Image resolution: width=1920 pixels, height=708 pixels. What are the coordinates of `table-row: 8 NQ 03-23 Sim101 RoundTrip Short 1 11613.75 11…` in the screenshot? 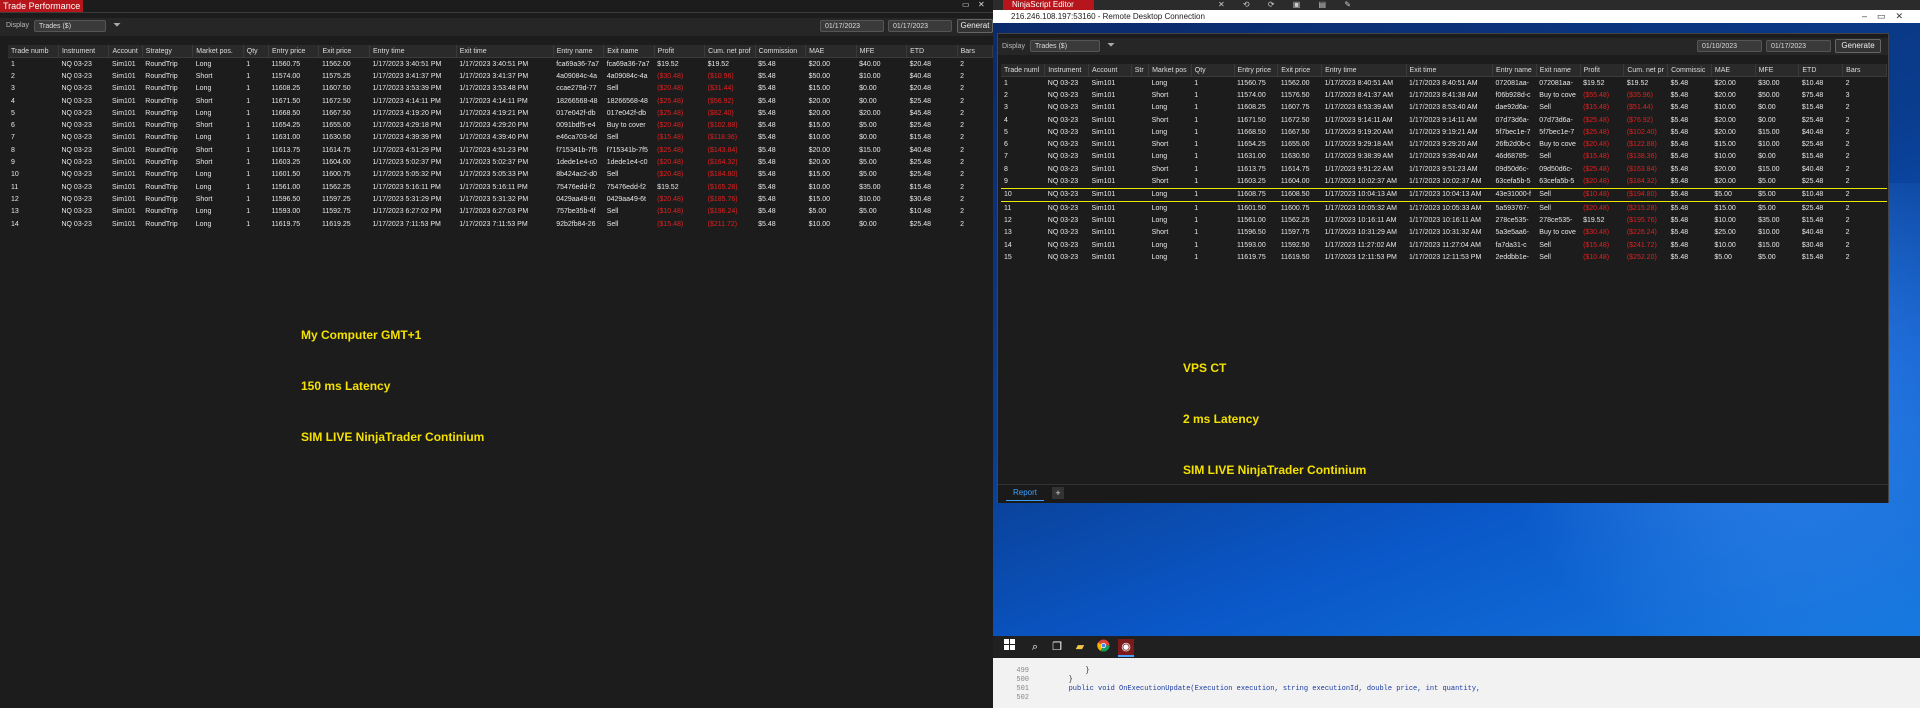 It's located at (500, 150).